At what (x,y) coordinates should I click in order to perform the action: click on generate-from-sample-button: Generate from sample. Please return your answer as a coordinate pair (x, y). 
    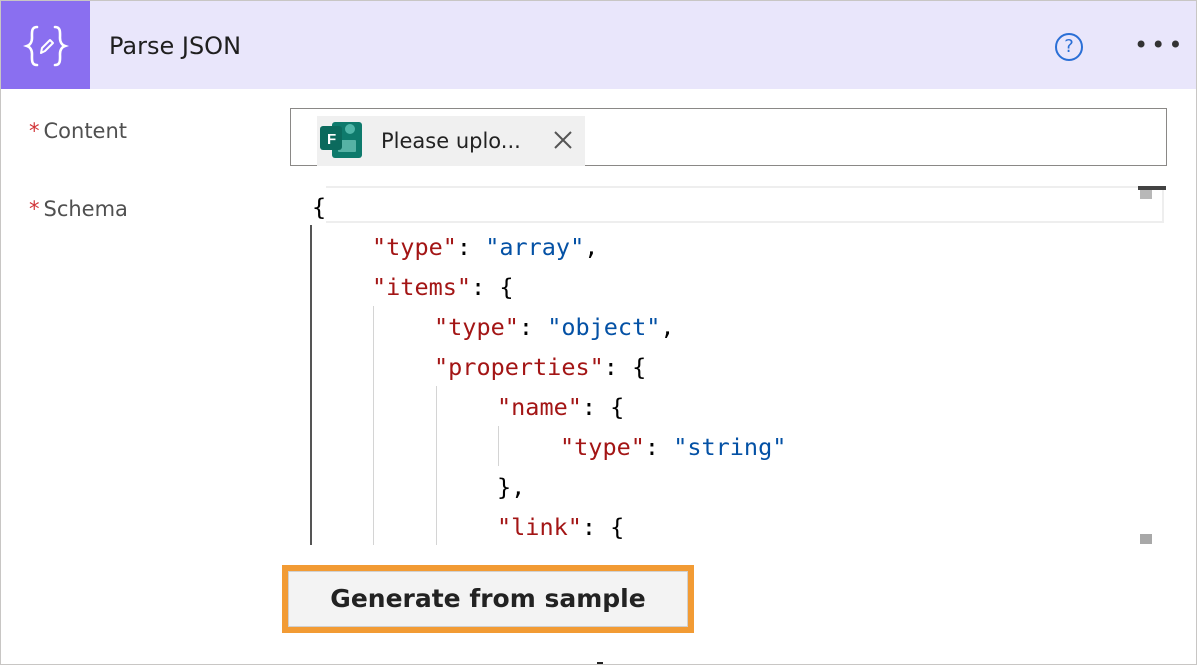
    Looking at the image, I should click on (488, 599).